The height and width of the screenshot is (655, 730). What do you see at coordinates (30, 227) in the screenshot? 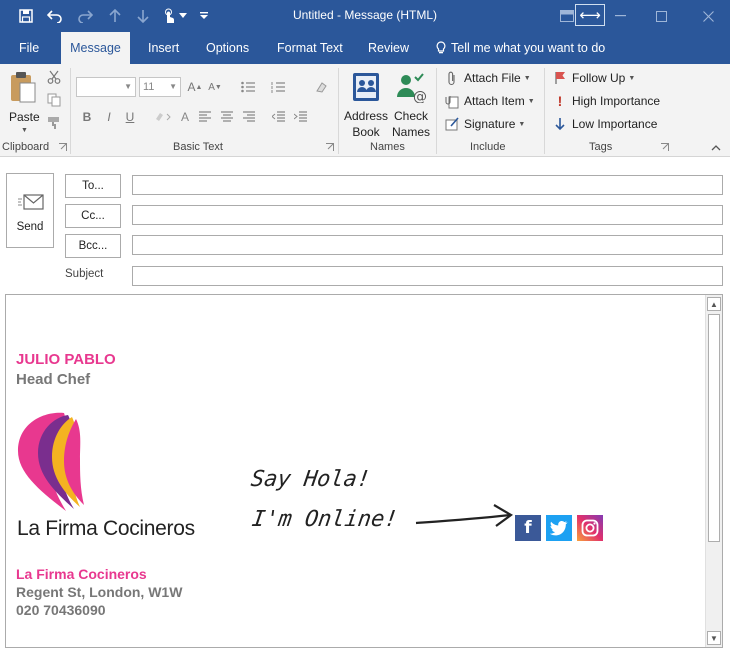
I see `send-label: Send` at bounding box center [30, 227].